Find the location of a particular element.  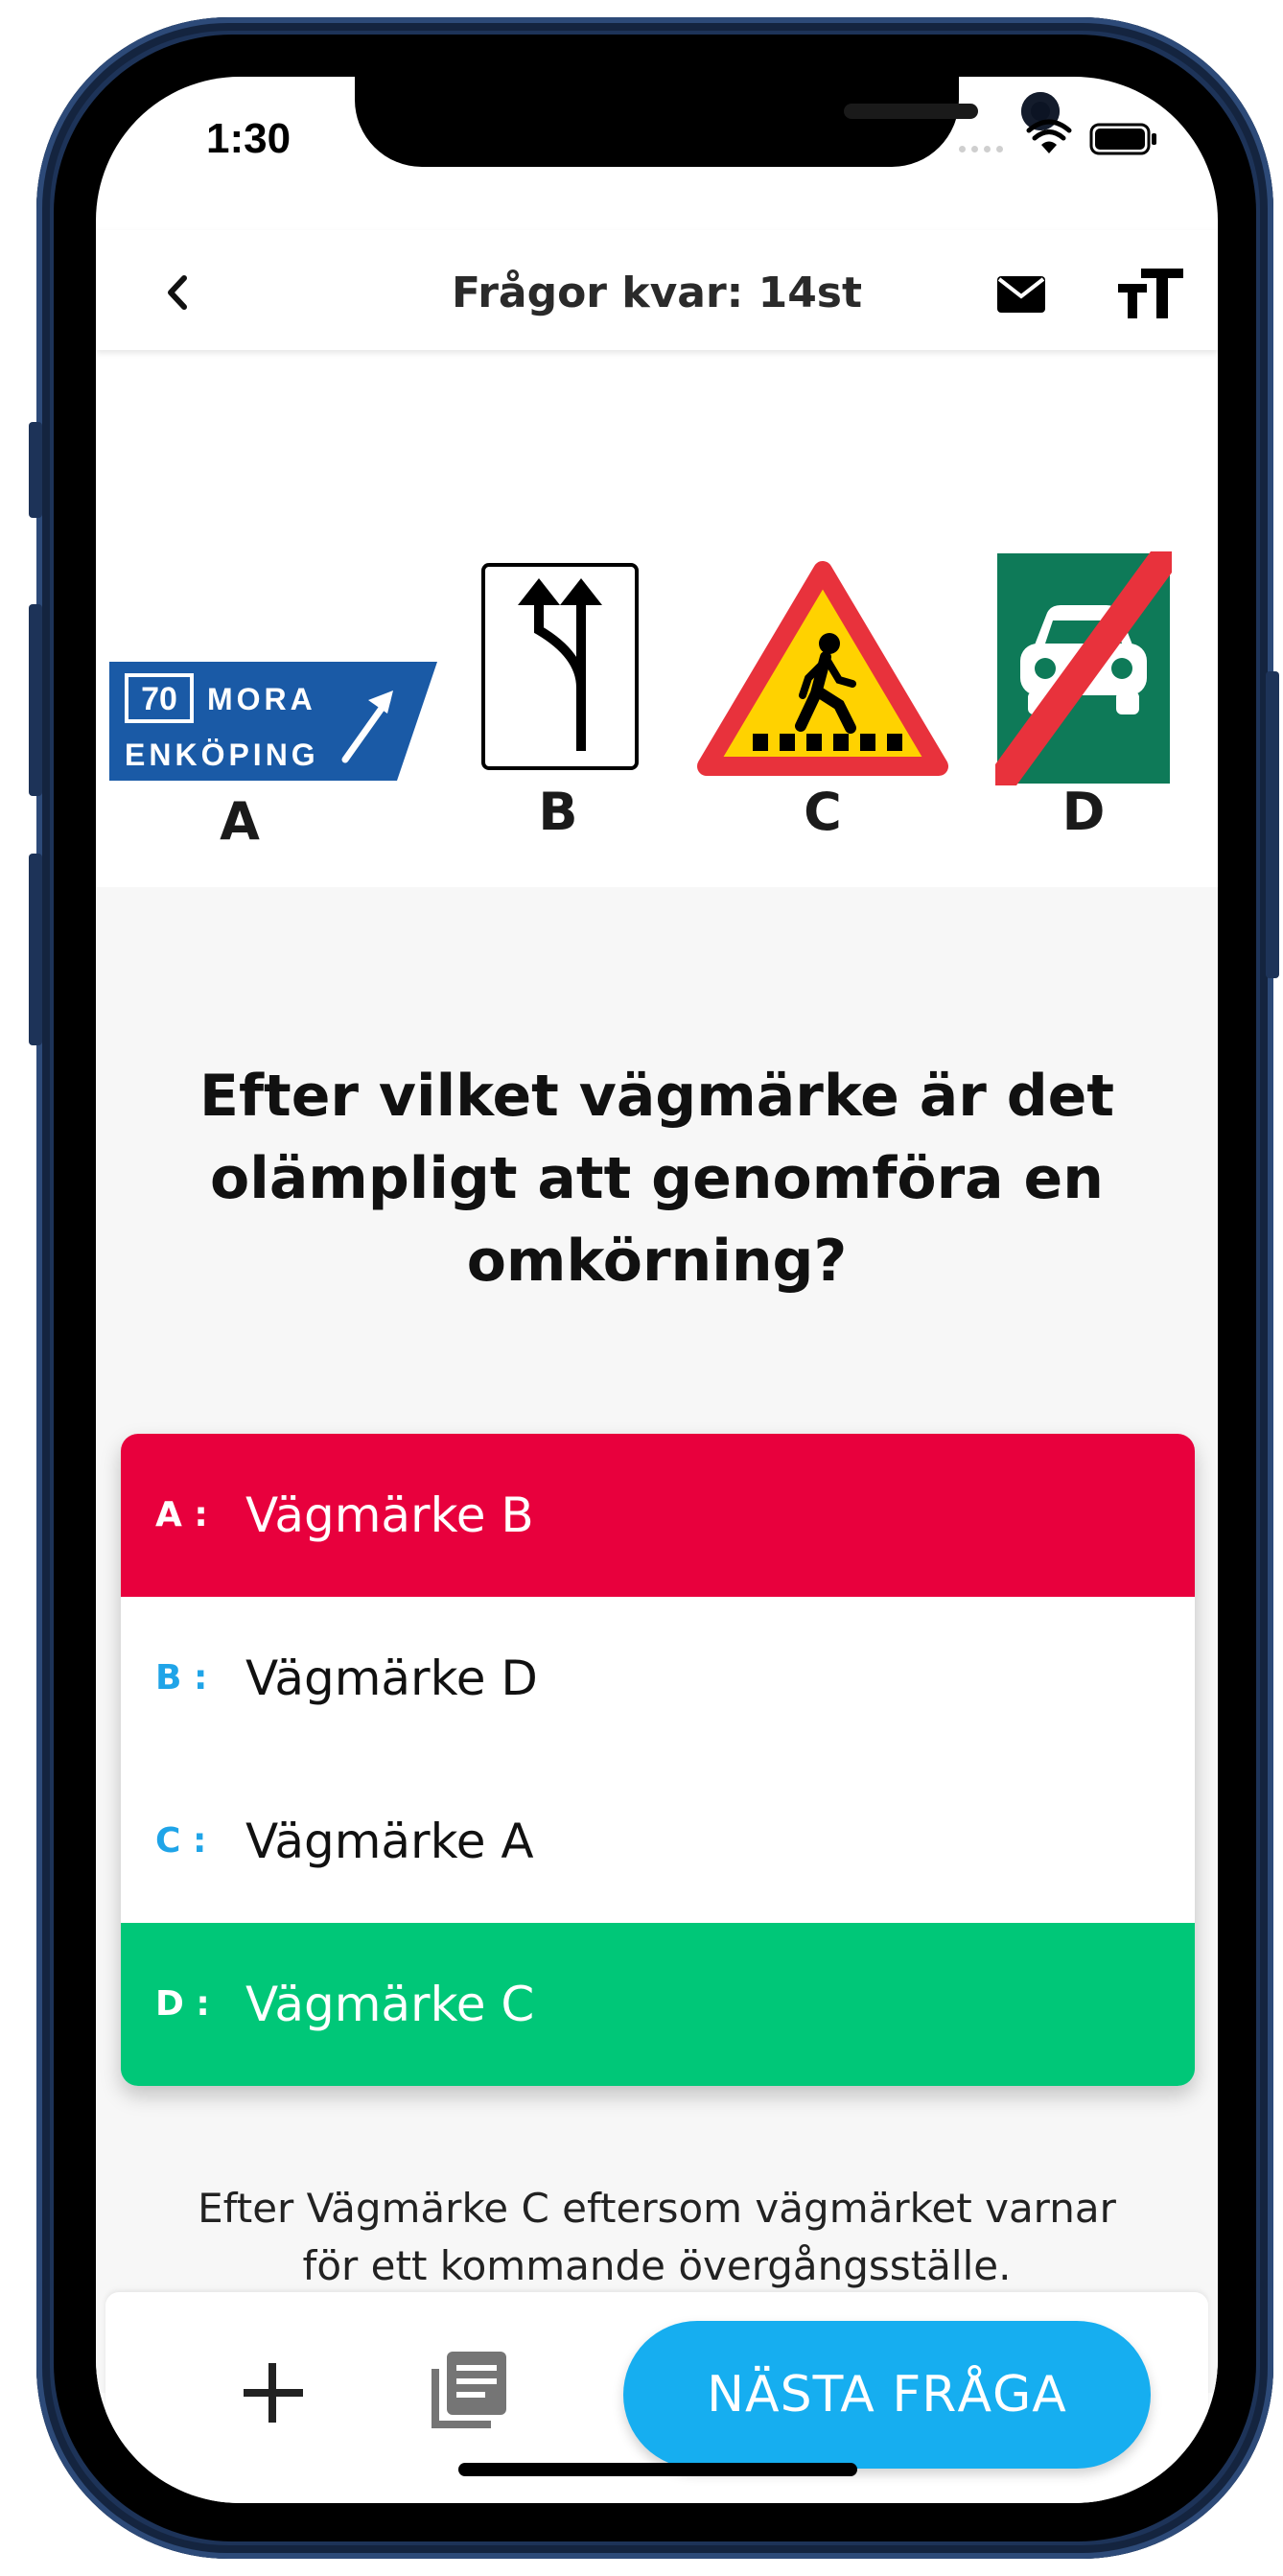

side-button-power is located at coordinates (1272, 824).